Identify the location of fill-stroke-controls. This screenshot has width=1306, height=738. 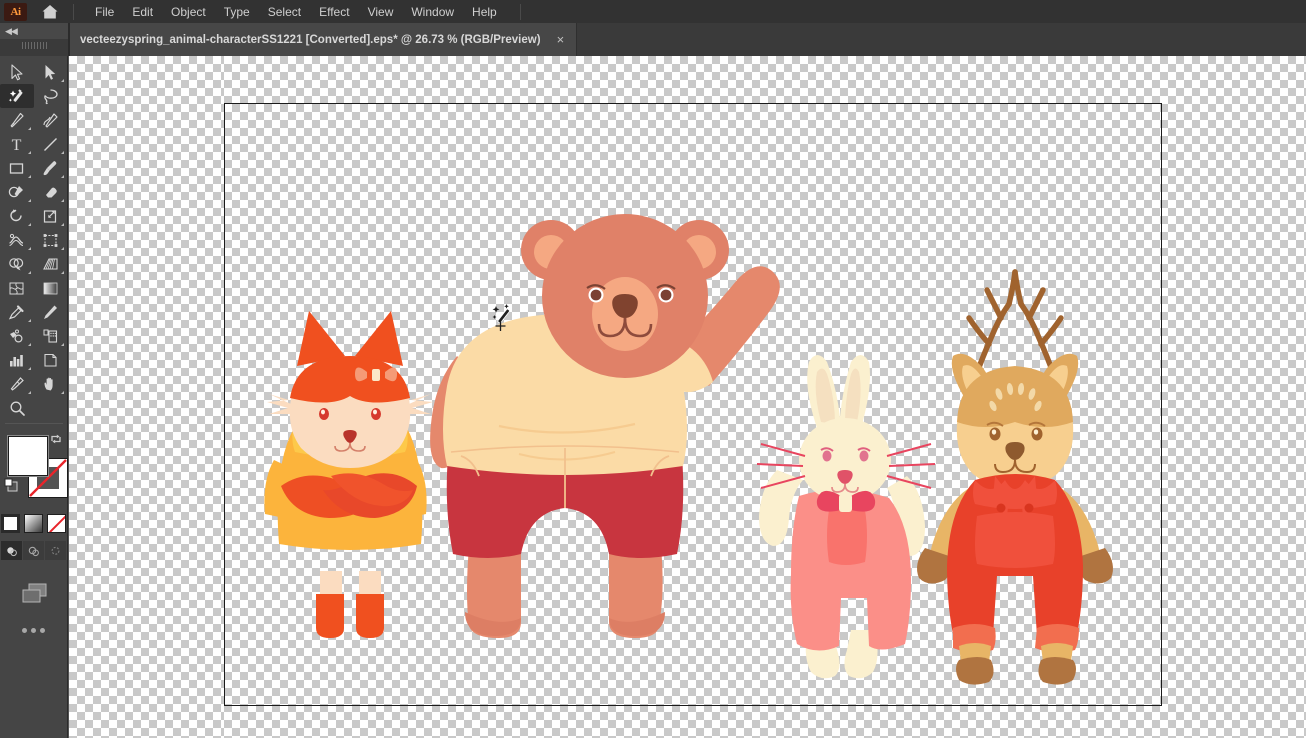
(34, 469).